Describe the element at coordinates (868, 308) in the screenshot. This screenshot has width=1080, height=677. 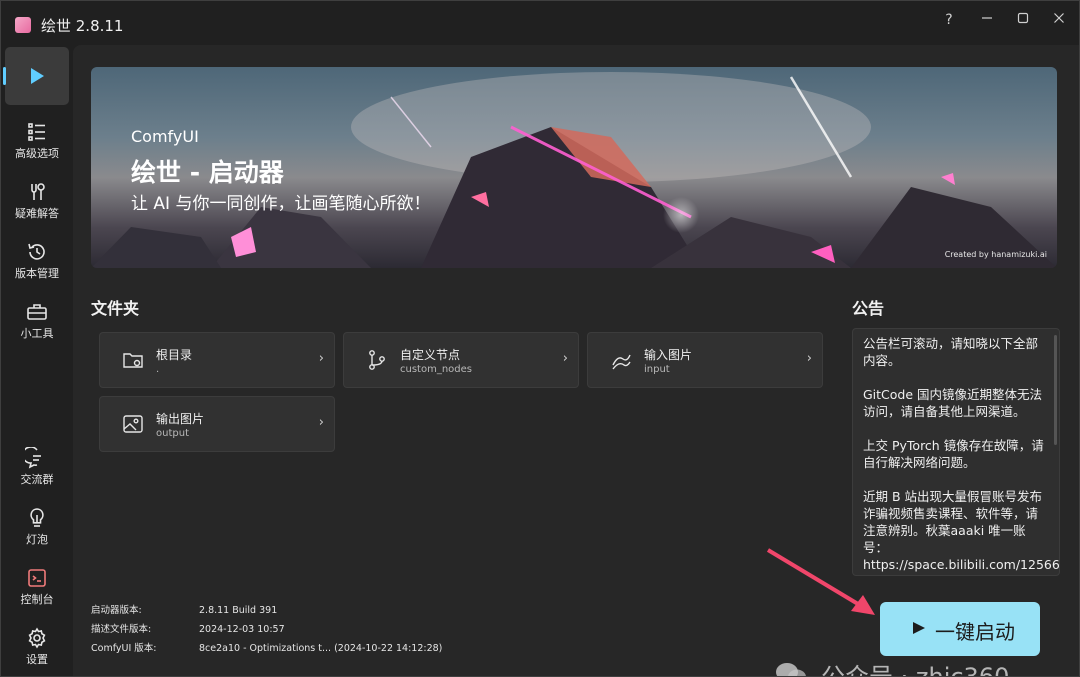
I see `notice-section-title: 公告` at that location.